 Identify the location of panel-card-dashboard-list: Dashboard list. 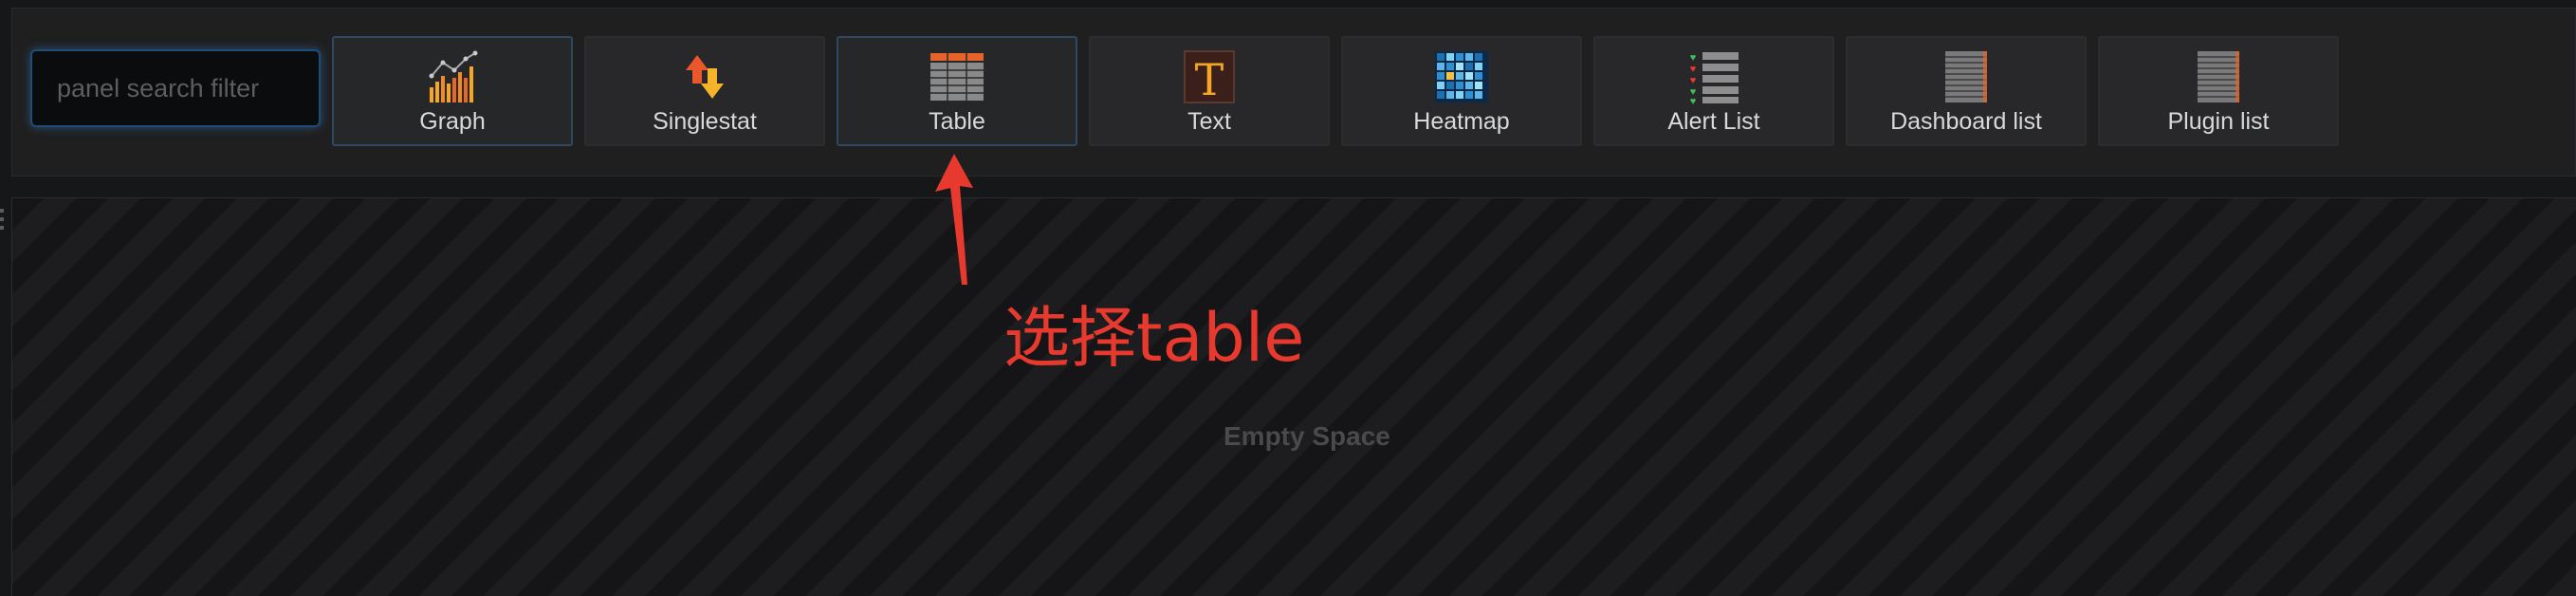
(1966, 91).